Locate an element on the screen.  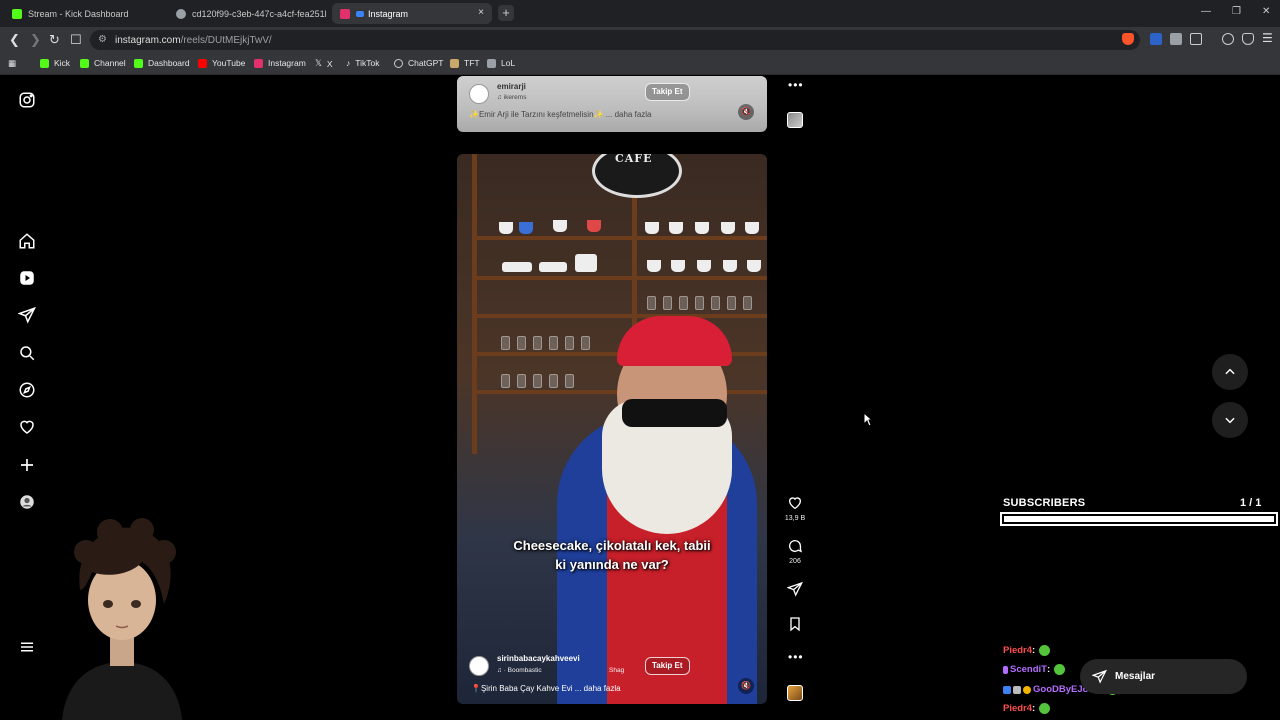
bookmark-lol: LoL is located at coordinates (501, 63).